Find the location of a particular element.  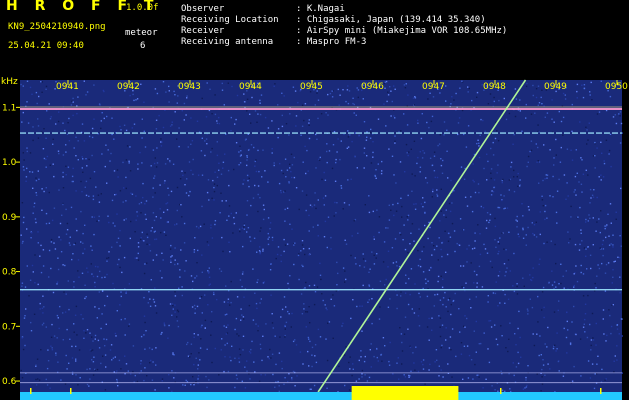

x-tick-label: 0945 is located at coordinates (311, 87).